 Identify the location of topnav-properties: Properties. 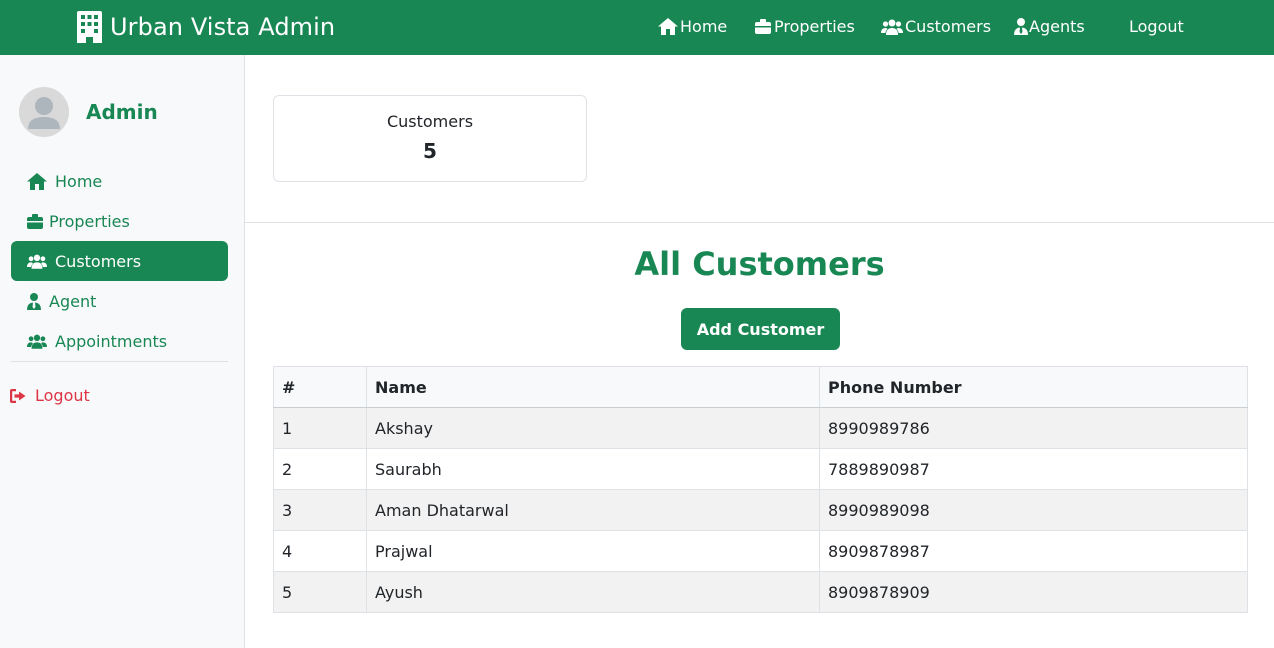
(805, 26).